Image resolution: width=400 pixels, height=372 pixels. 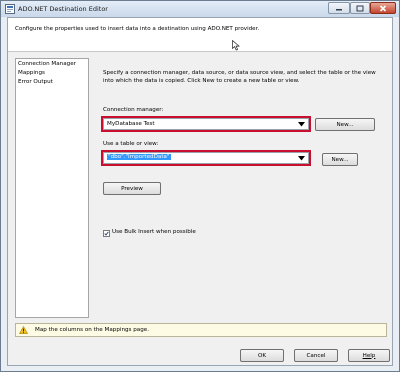 I want to click on minimize-icon, so click(x=339, y=10).